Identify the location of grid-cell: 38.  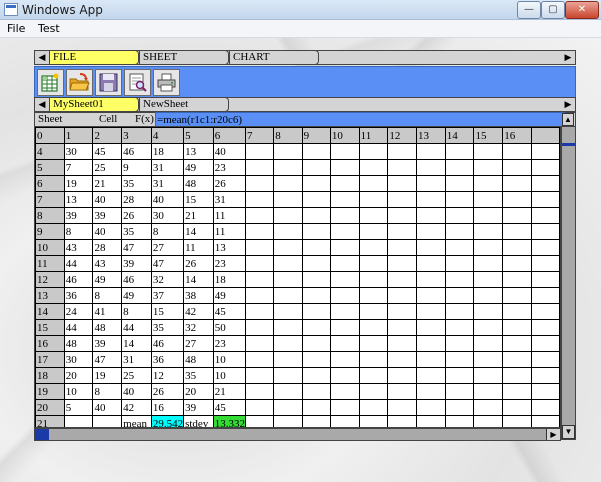
(198, 295).